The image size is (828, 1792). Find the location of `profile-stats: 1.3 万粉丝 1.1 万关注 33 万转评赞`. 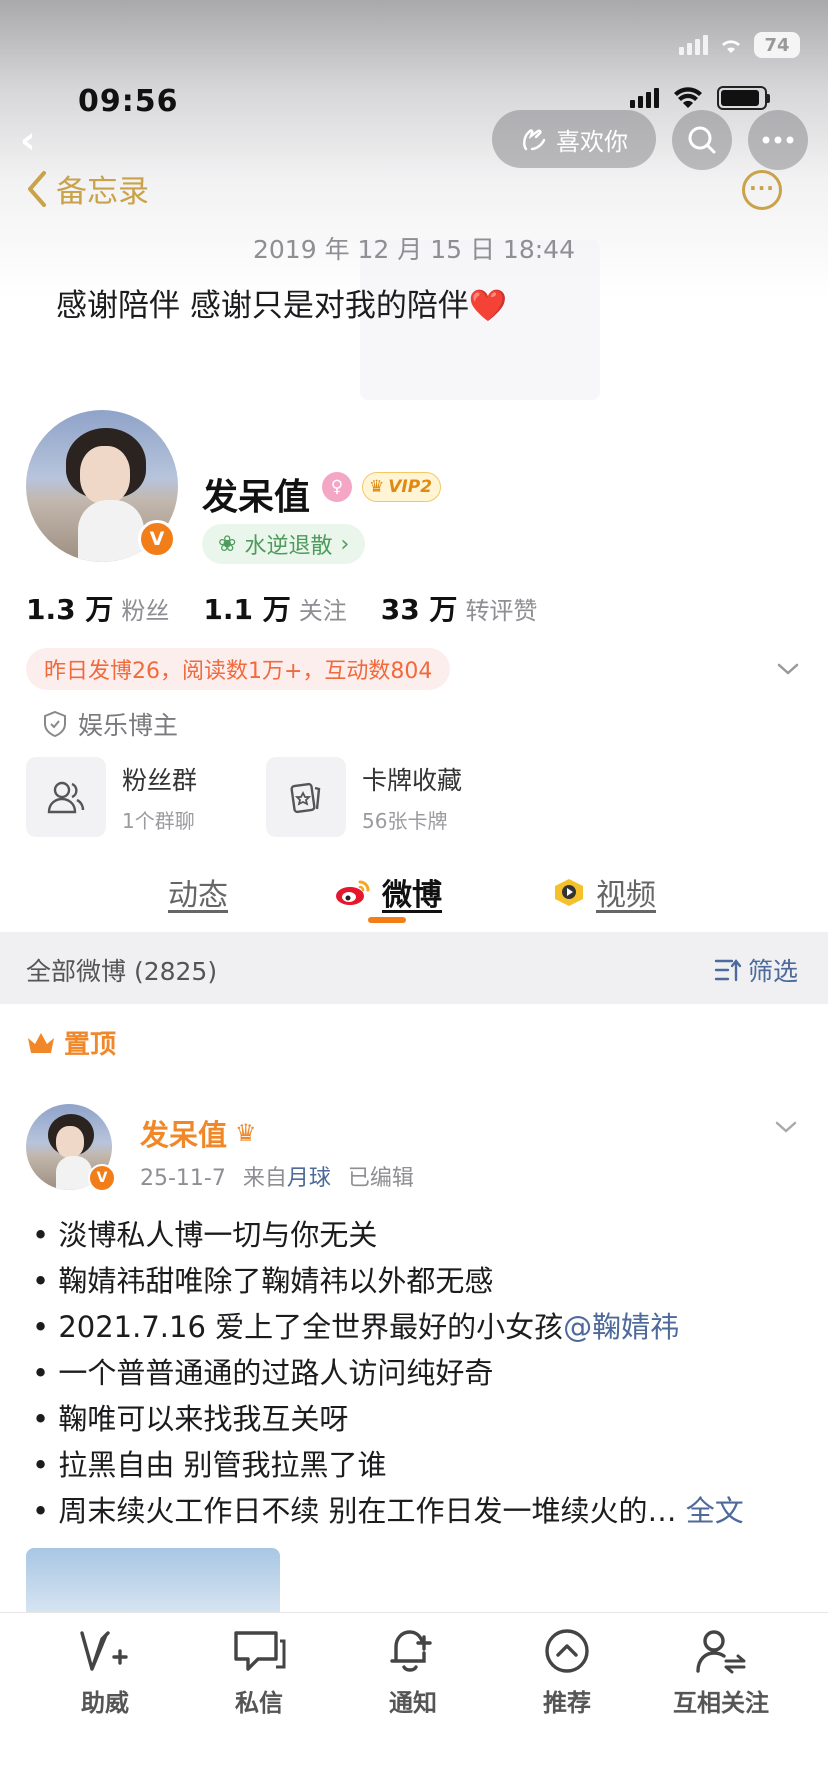

profile-stats: 1.3 万粉丝 1.1 万关注 33 万转评赞 is located at coordinates (281, 608).